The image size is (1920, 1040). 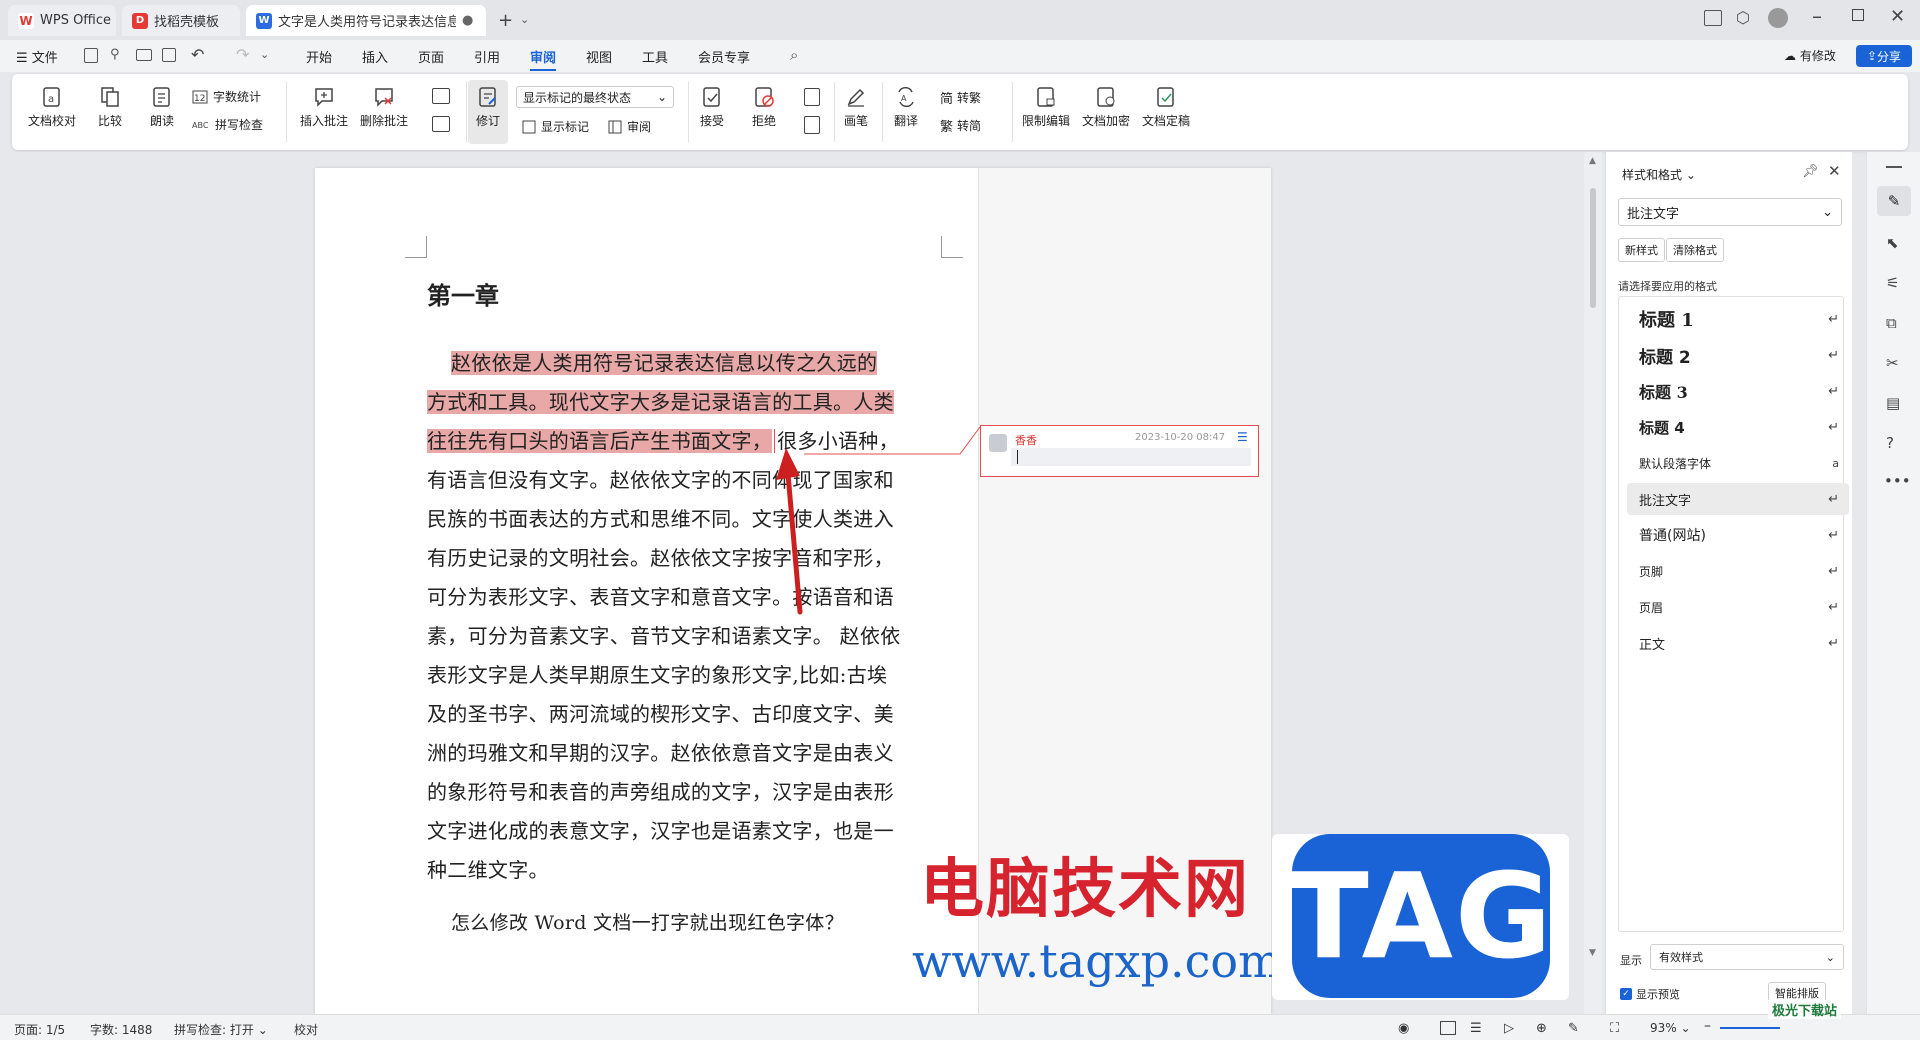 What do you see at coordinates (1707, 1026) in the screenshot?
I see `zoom-out-icon: –` at bounding box center [1707, 1026].